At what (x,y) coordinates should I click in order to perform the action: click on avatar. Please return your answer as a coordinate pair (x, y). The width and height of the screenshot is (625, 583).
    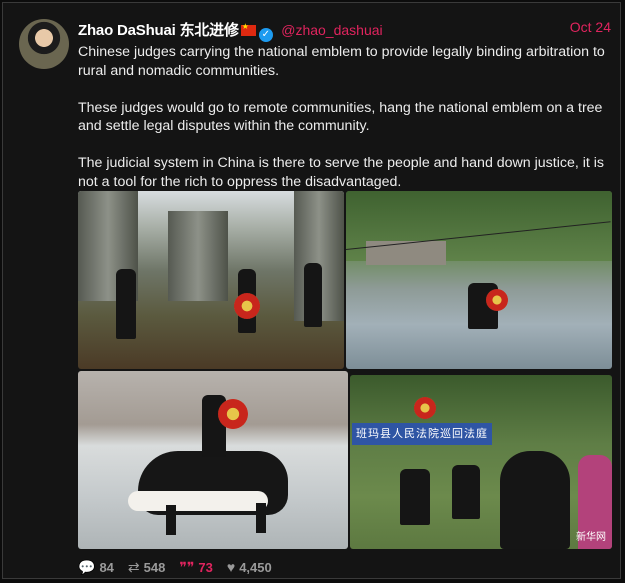
    Looking at the image, I should click on (44, 44).